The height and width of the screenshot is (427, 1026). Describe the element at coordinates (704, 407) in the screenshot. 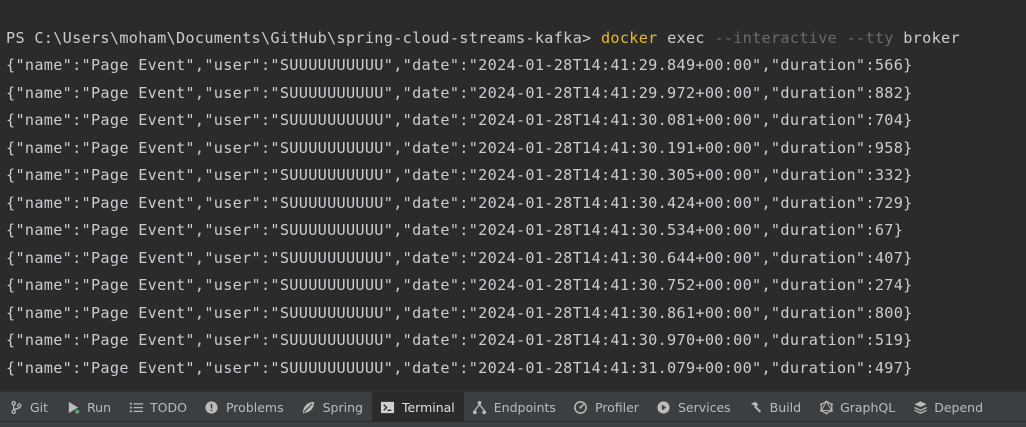

I see `tool-services-label: Services` at that location.